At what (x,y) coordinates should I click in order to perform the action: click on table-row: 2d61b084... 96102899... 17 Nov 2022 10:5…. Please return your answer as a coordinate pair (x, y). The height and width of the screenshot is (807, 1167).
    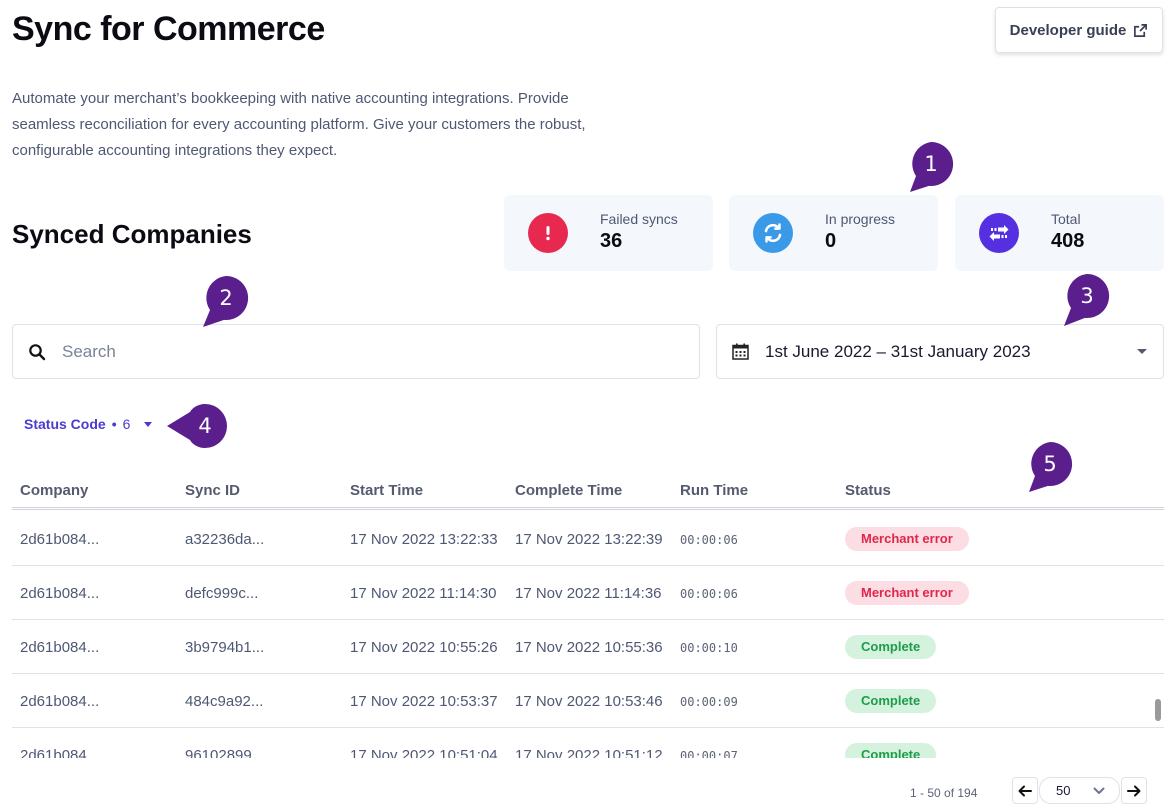
    Looking at the image, I should click on (588, 743).